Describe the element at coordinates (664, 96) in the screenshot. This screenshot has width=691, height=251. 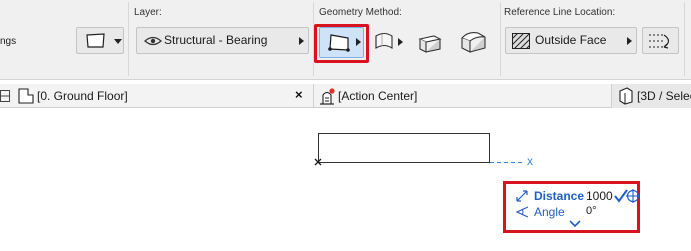
I see `tab-3d-view-label: [3D / Selec` at that location.